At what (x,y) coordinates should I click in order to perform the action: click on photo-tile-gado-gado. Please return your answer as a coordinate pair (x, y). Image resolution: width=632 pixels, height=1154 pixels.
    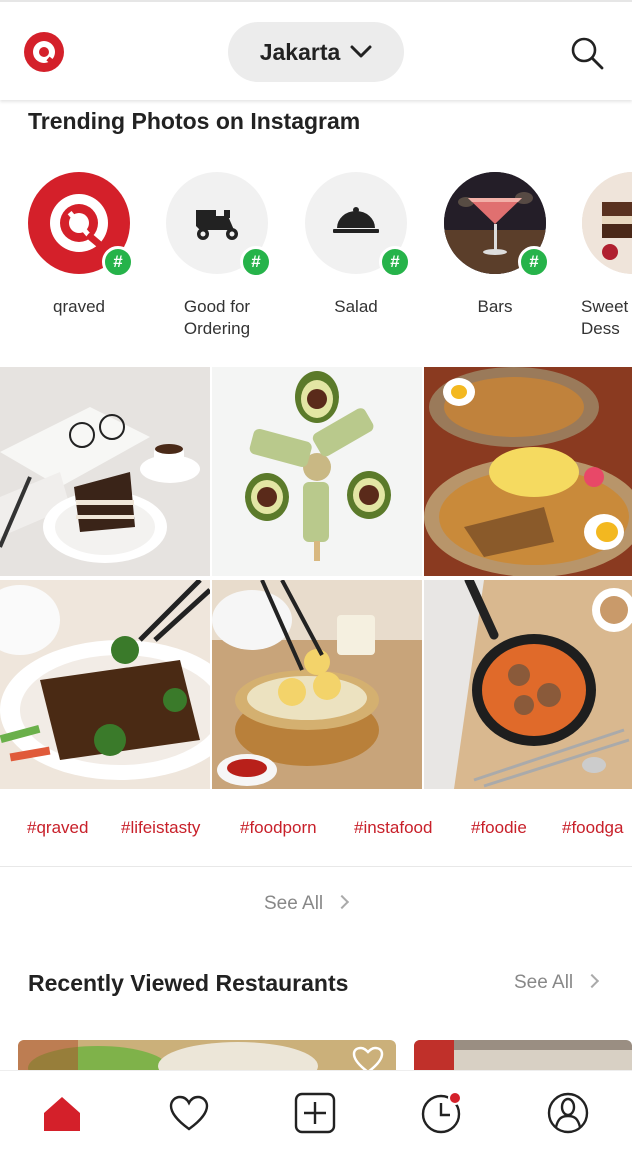
    Looking at the image, I should click on (528, 471).